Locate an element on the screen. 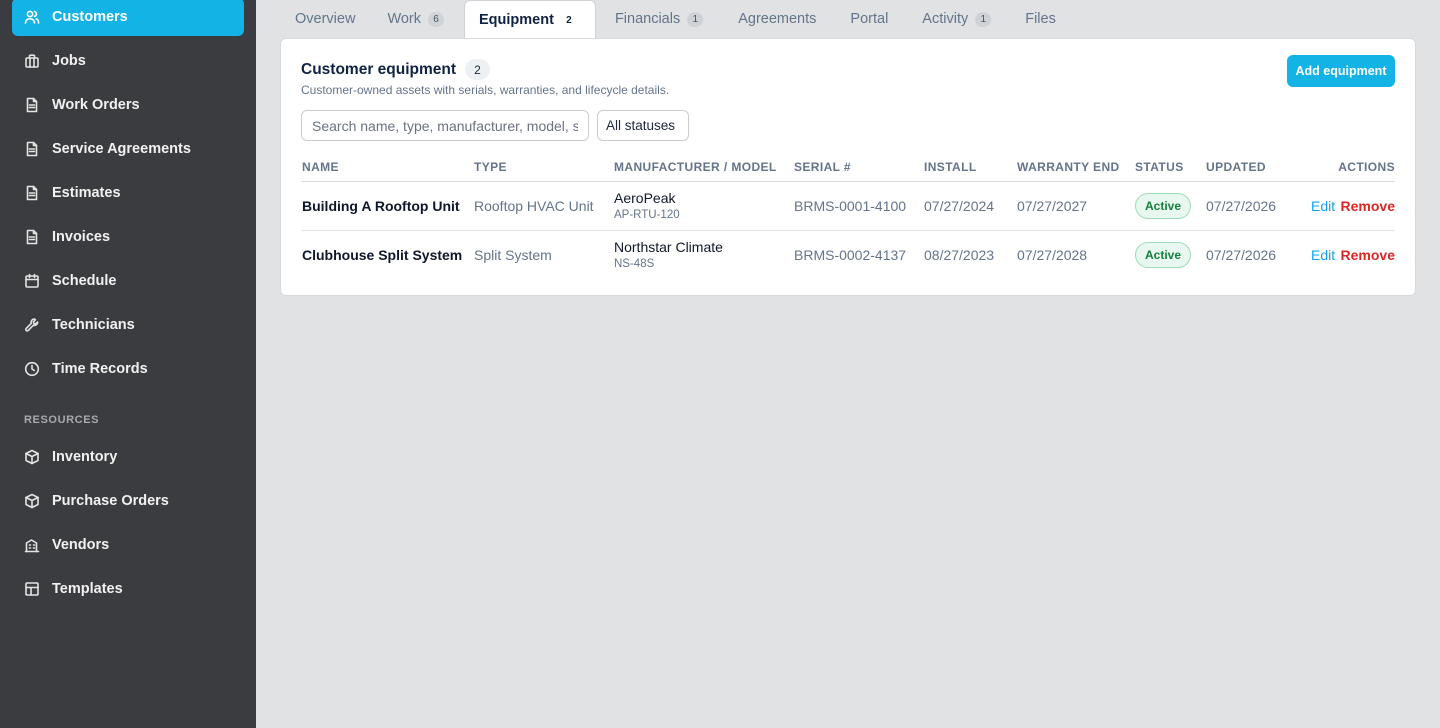 The image size is (1440, 728). clock-icon is located at coordinates (32, 369).